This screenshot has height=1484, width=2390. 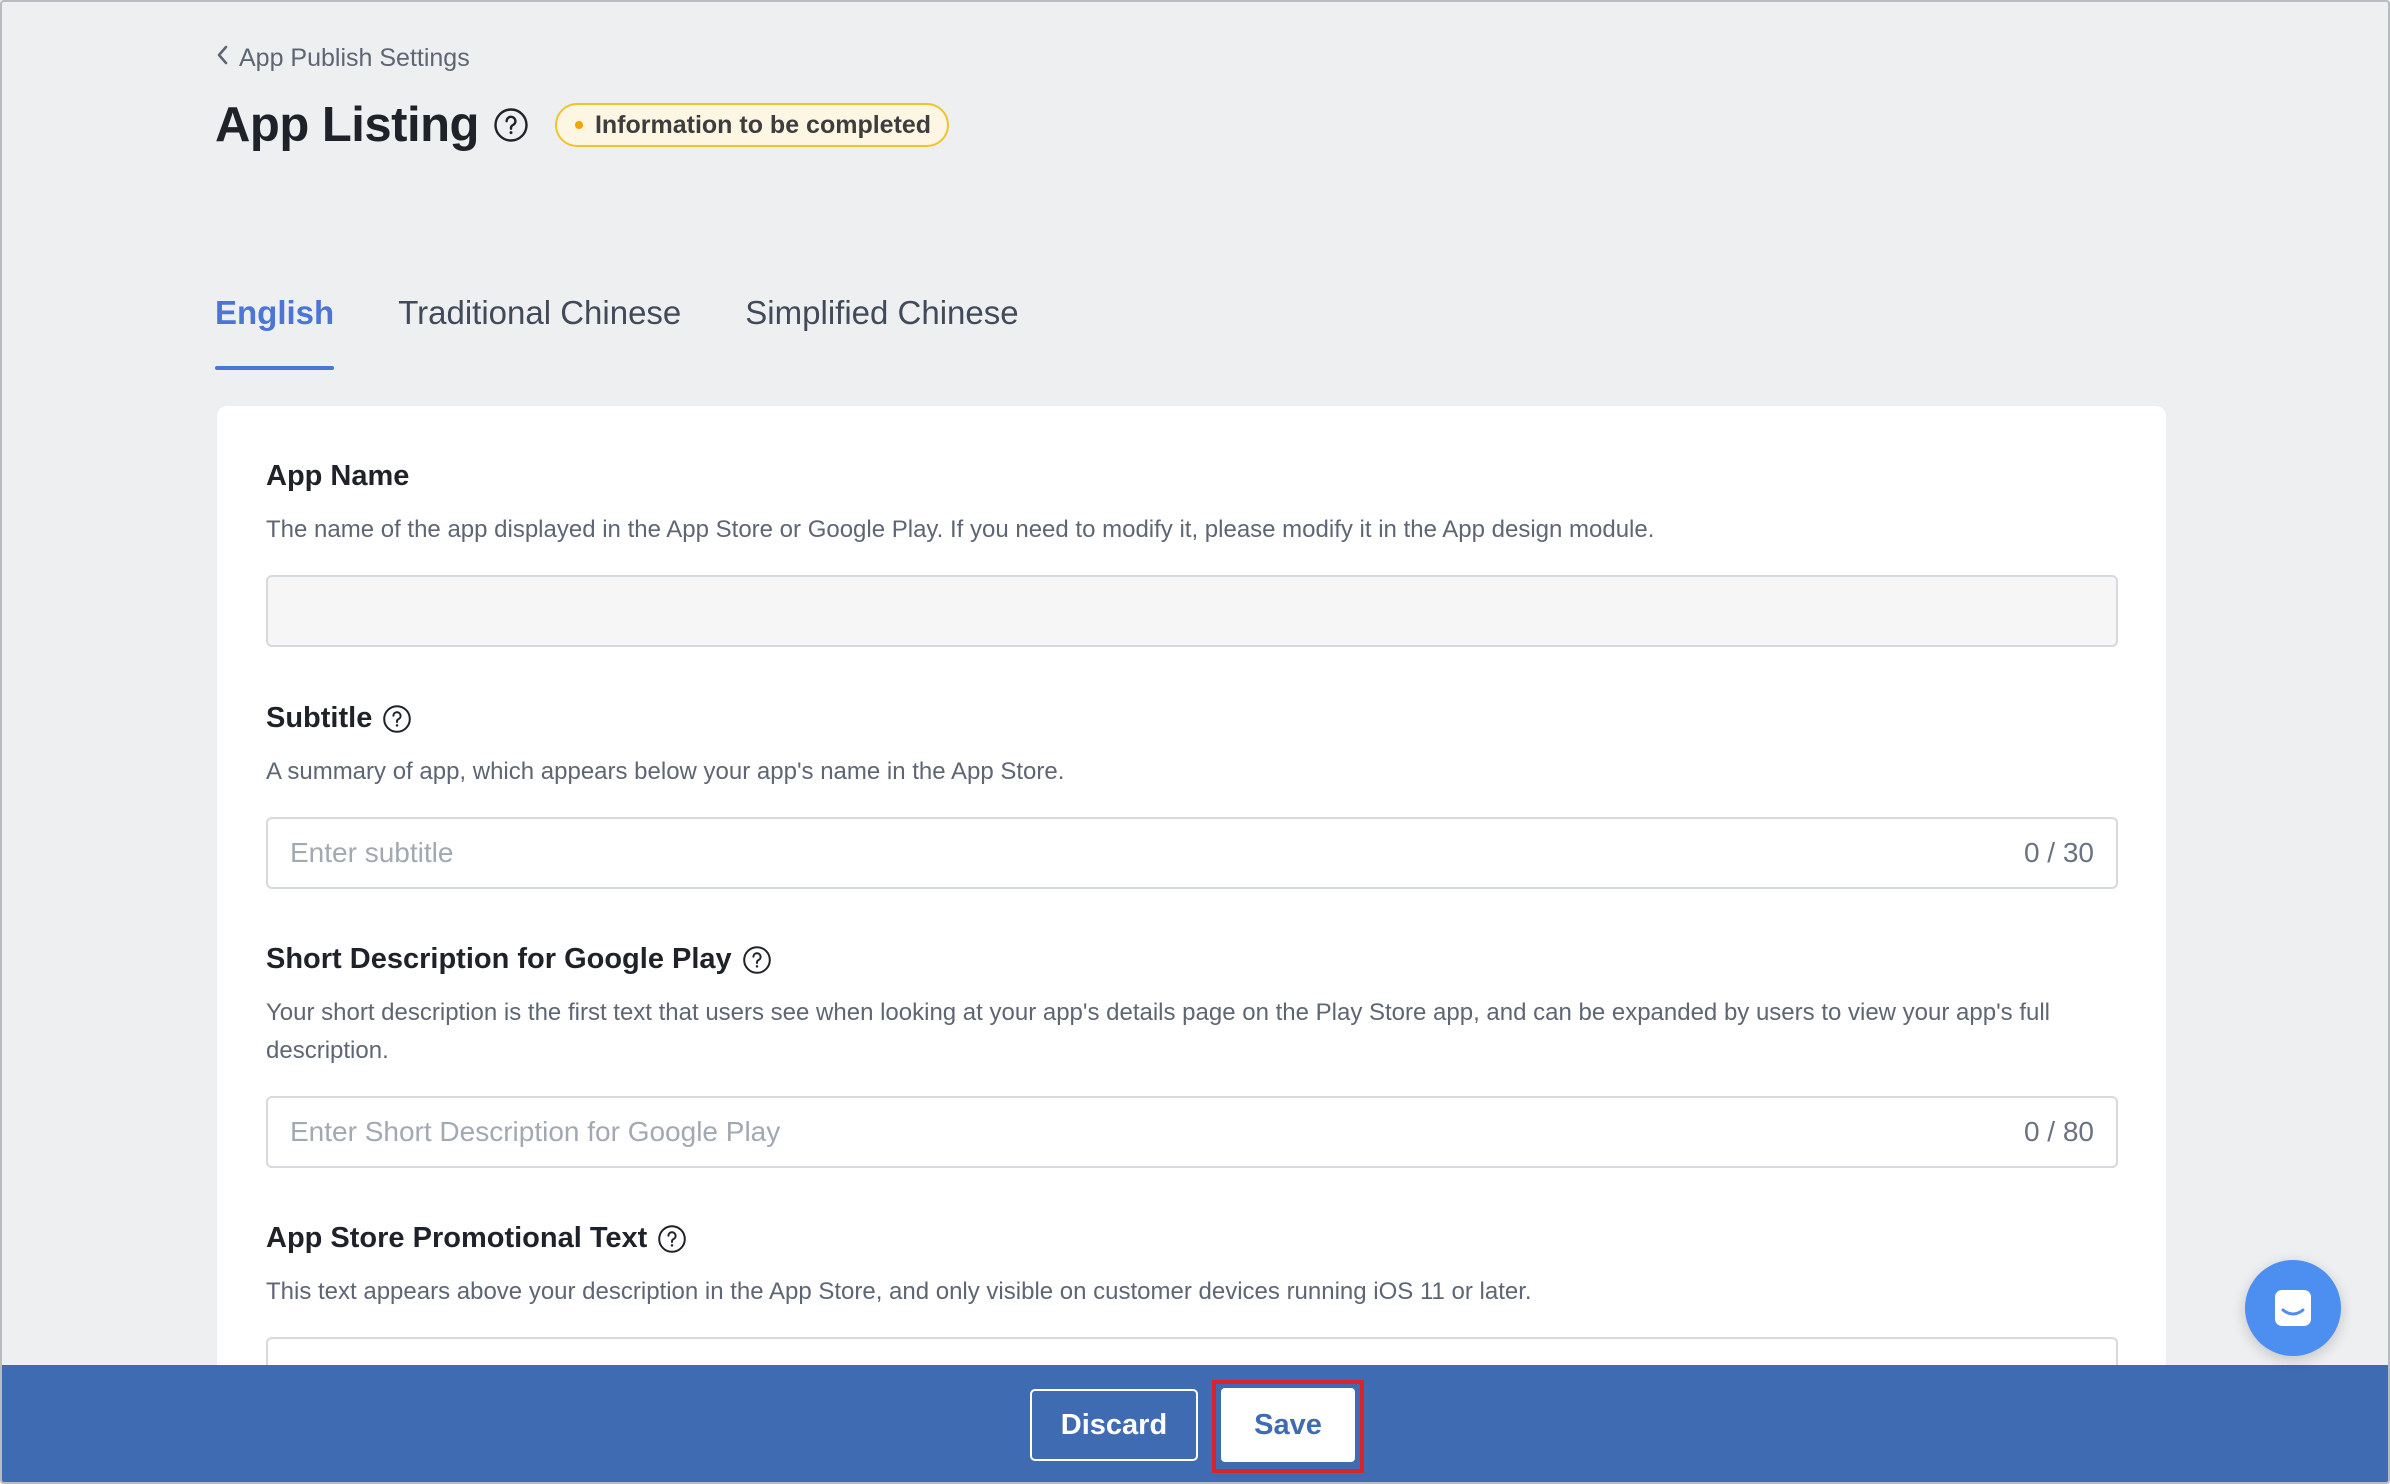 I want to click on save-button: Save, so click(x=1288, y=1425).